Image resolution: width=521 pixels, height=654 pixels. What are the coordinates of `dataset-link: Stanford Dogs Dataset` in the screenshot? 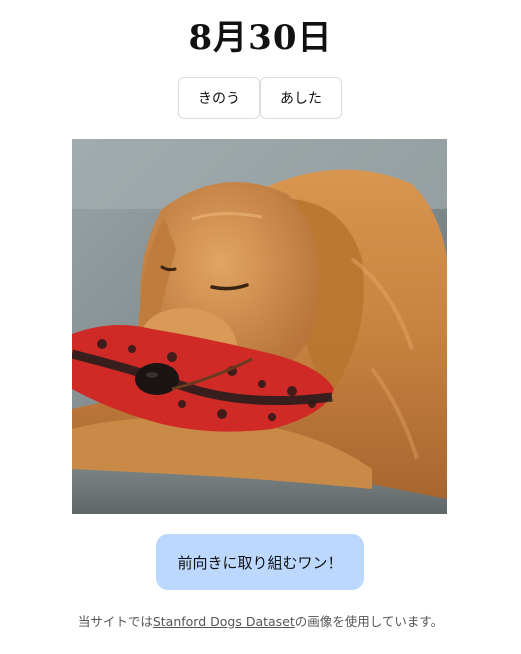 It's located at (224, 621).